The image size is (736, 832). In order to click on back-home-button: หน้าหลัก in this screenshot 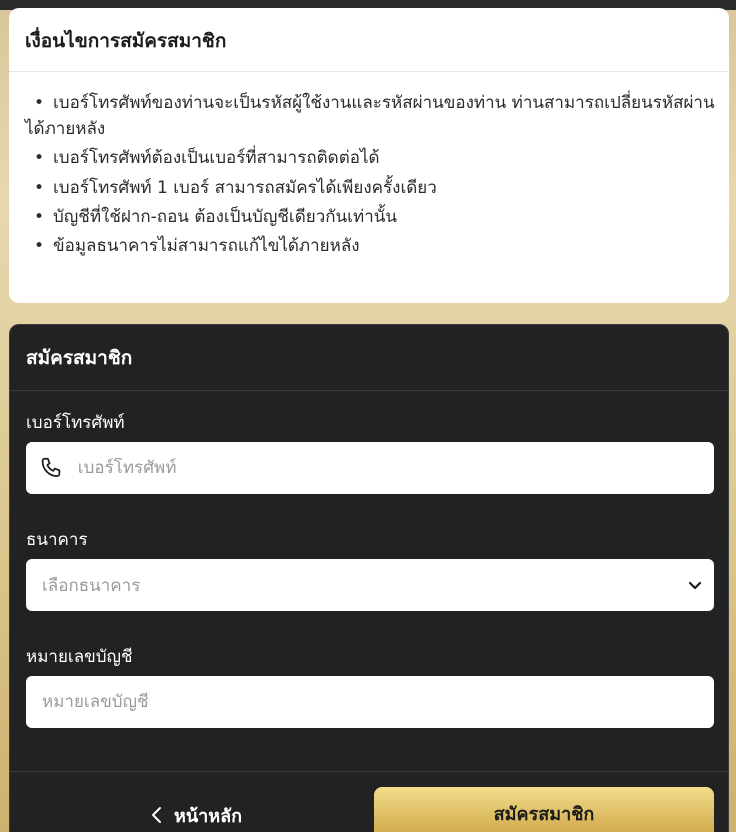, I will do `click(196, 814)`.